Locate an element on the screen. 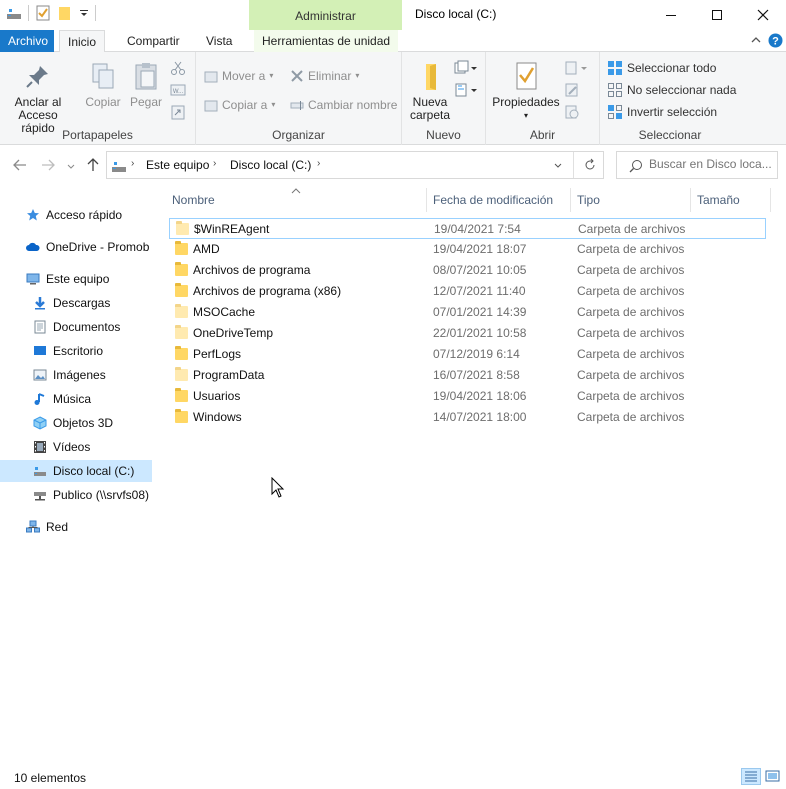 Image resolution: width=786 pixels, height=789 pixels. tab-compartir: Compartir is located at coordinates (153, 41).